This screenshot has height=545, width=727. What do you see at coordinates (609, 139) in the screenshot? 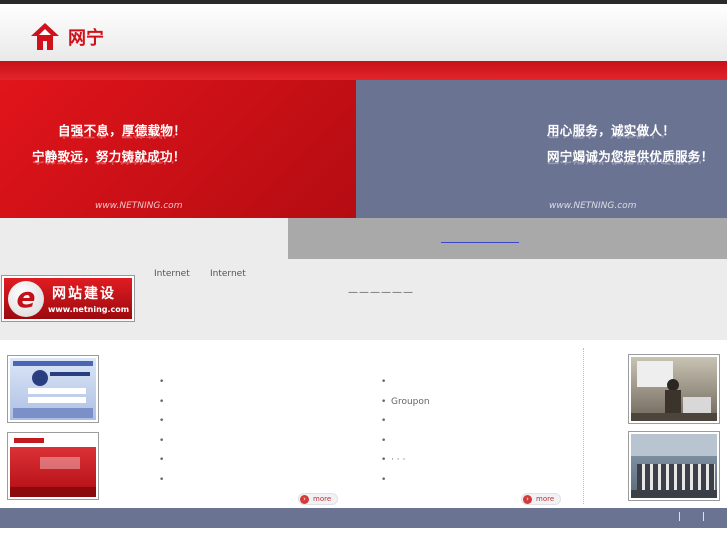
I see `banner-right-line1-reflection: 用心服务，诚实做人！` at bounding box center [609, 139].